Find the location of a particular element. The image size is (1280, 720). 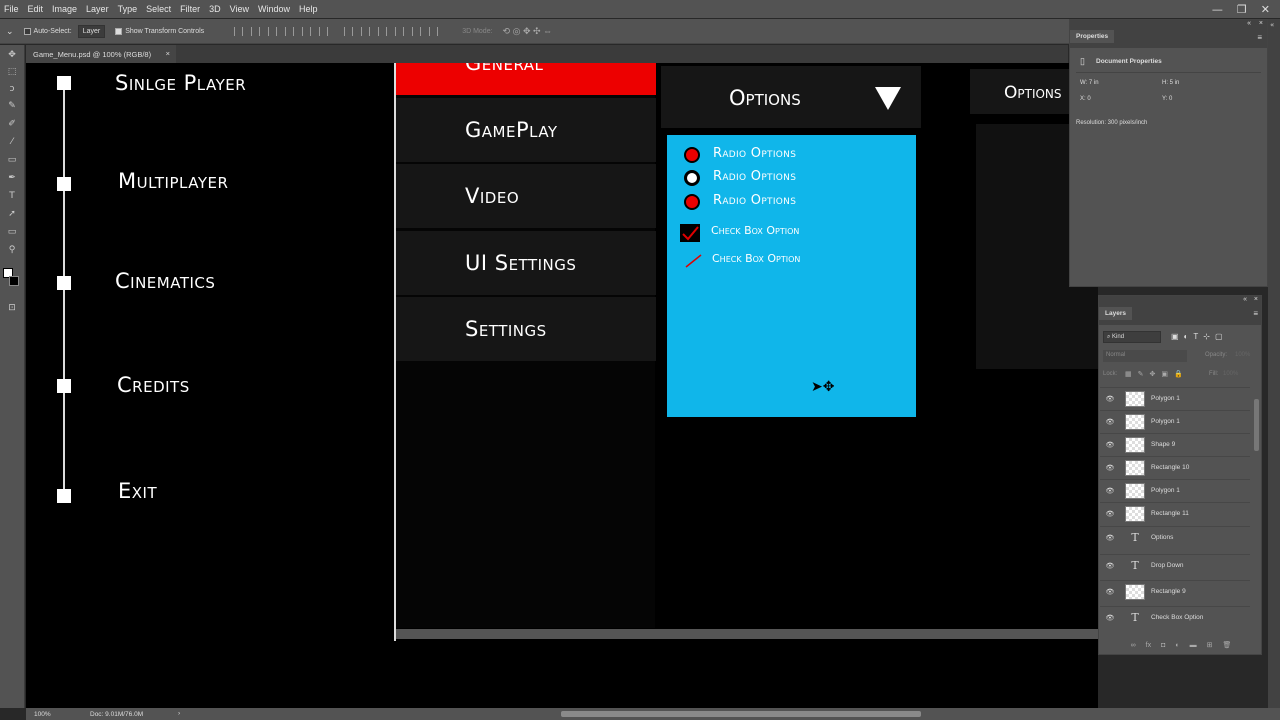

blend-mode-select: Normal is located at coordinates (1145, 356).